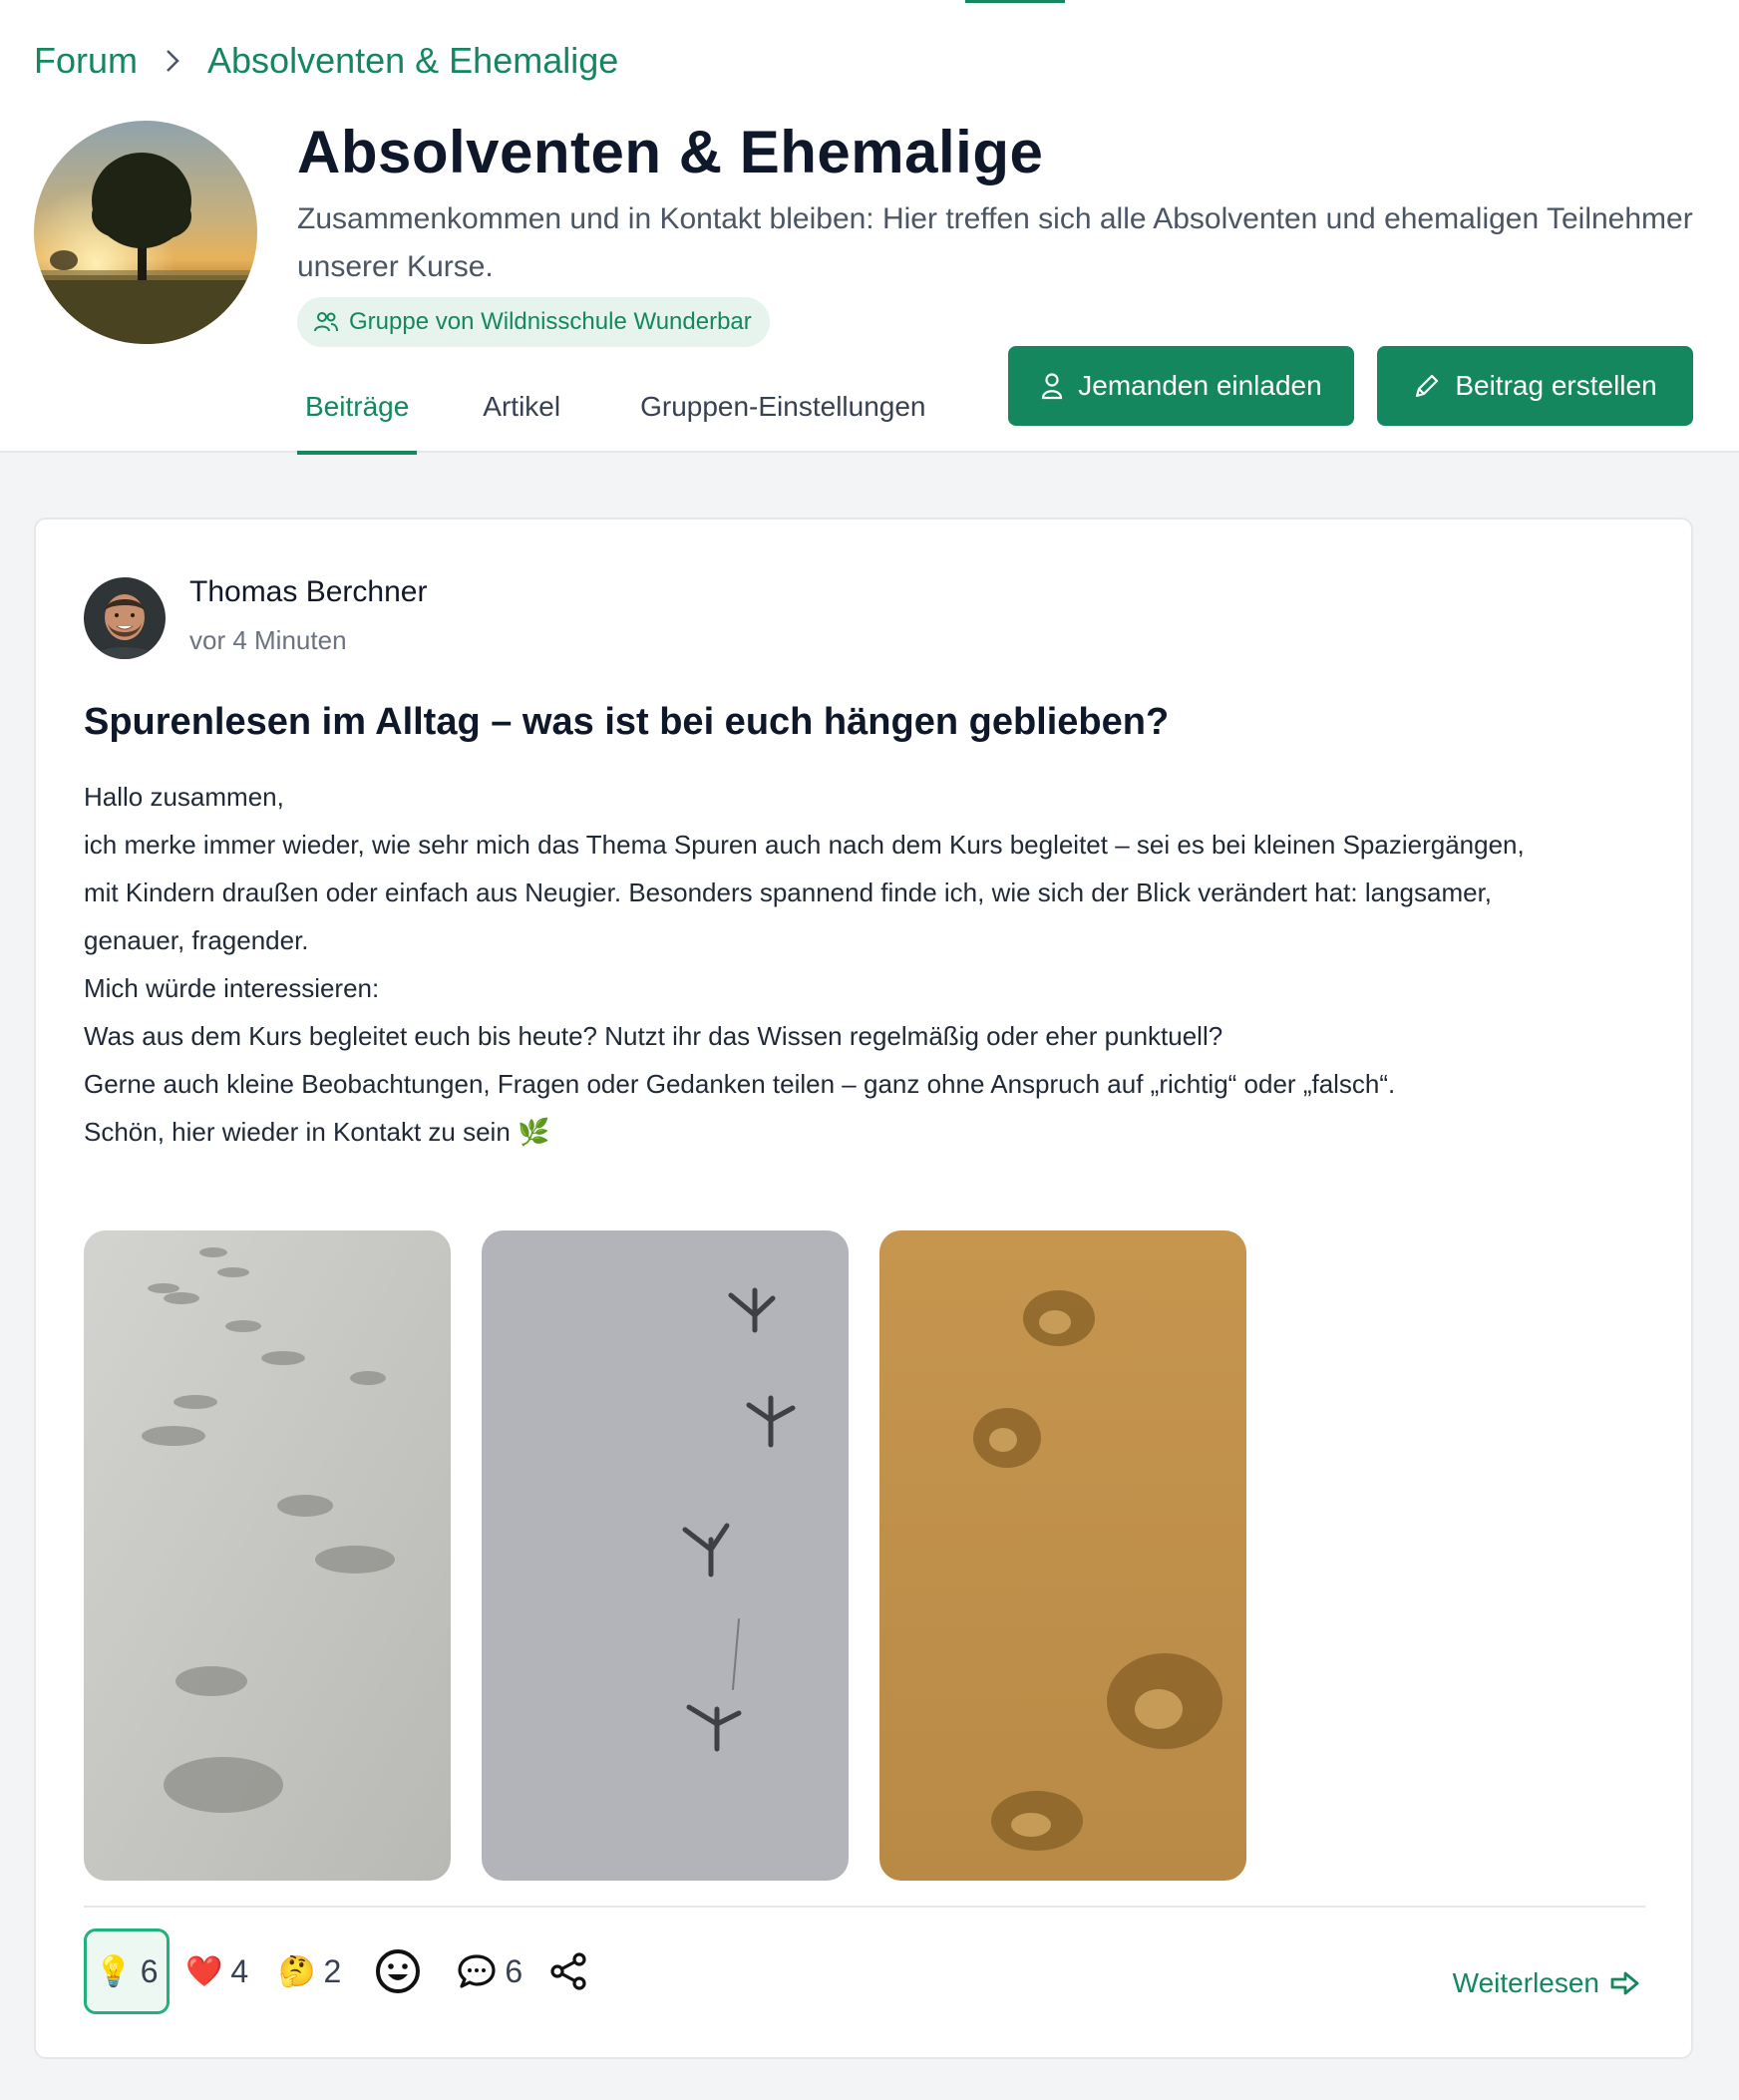 Image resolution: width=1739 pixels, height=2100 pixels. What do you see at coordinates (670, 152) in the screenshot?
I see `group-title: Absolventen & Ehemalige` at bounding box center [670, 152].